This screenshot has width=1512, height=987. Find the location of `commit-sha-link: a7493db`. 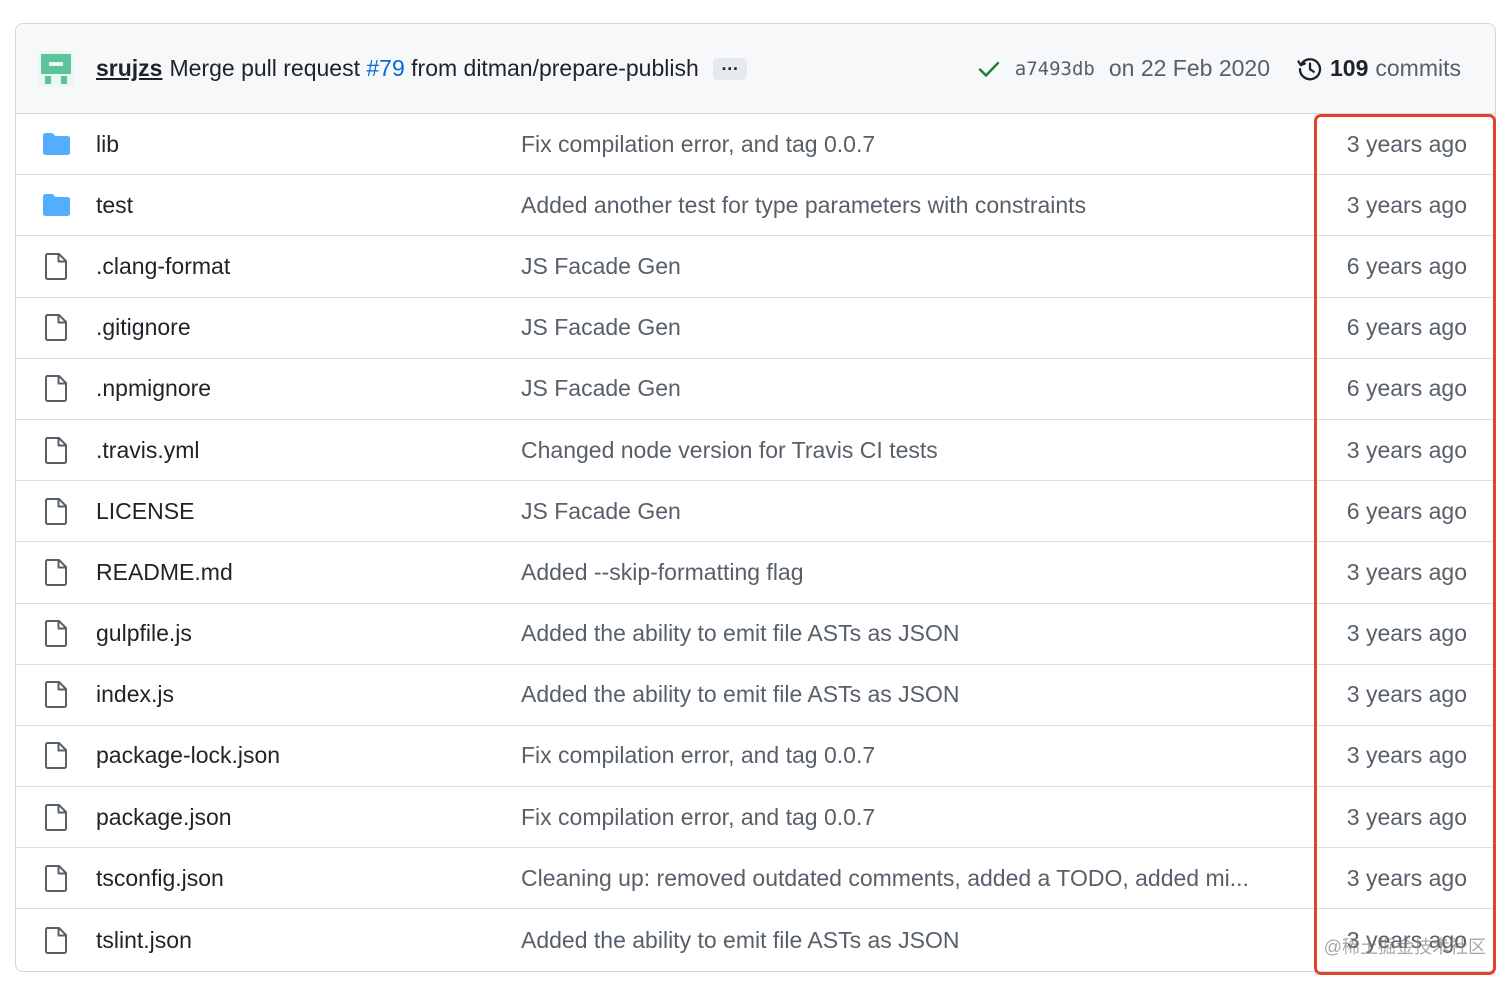

commit-sha-link: a7493db is located at coordinates (1055, 69).